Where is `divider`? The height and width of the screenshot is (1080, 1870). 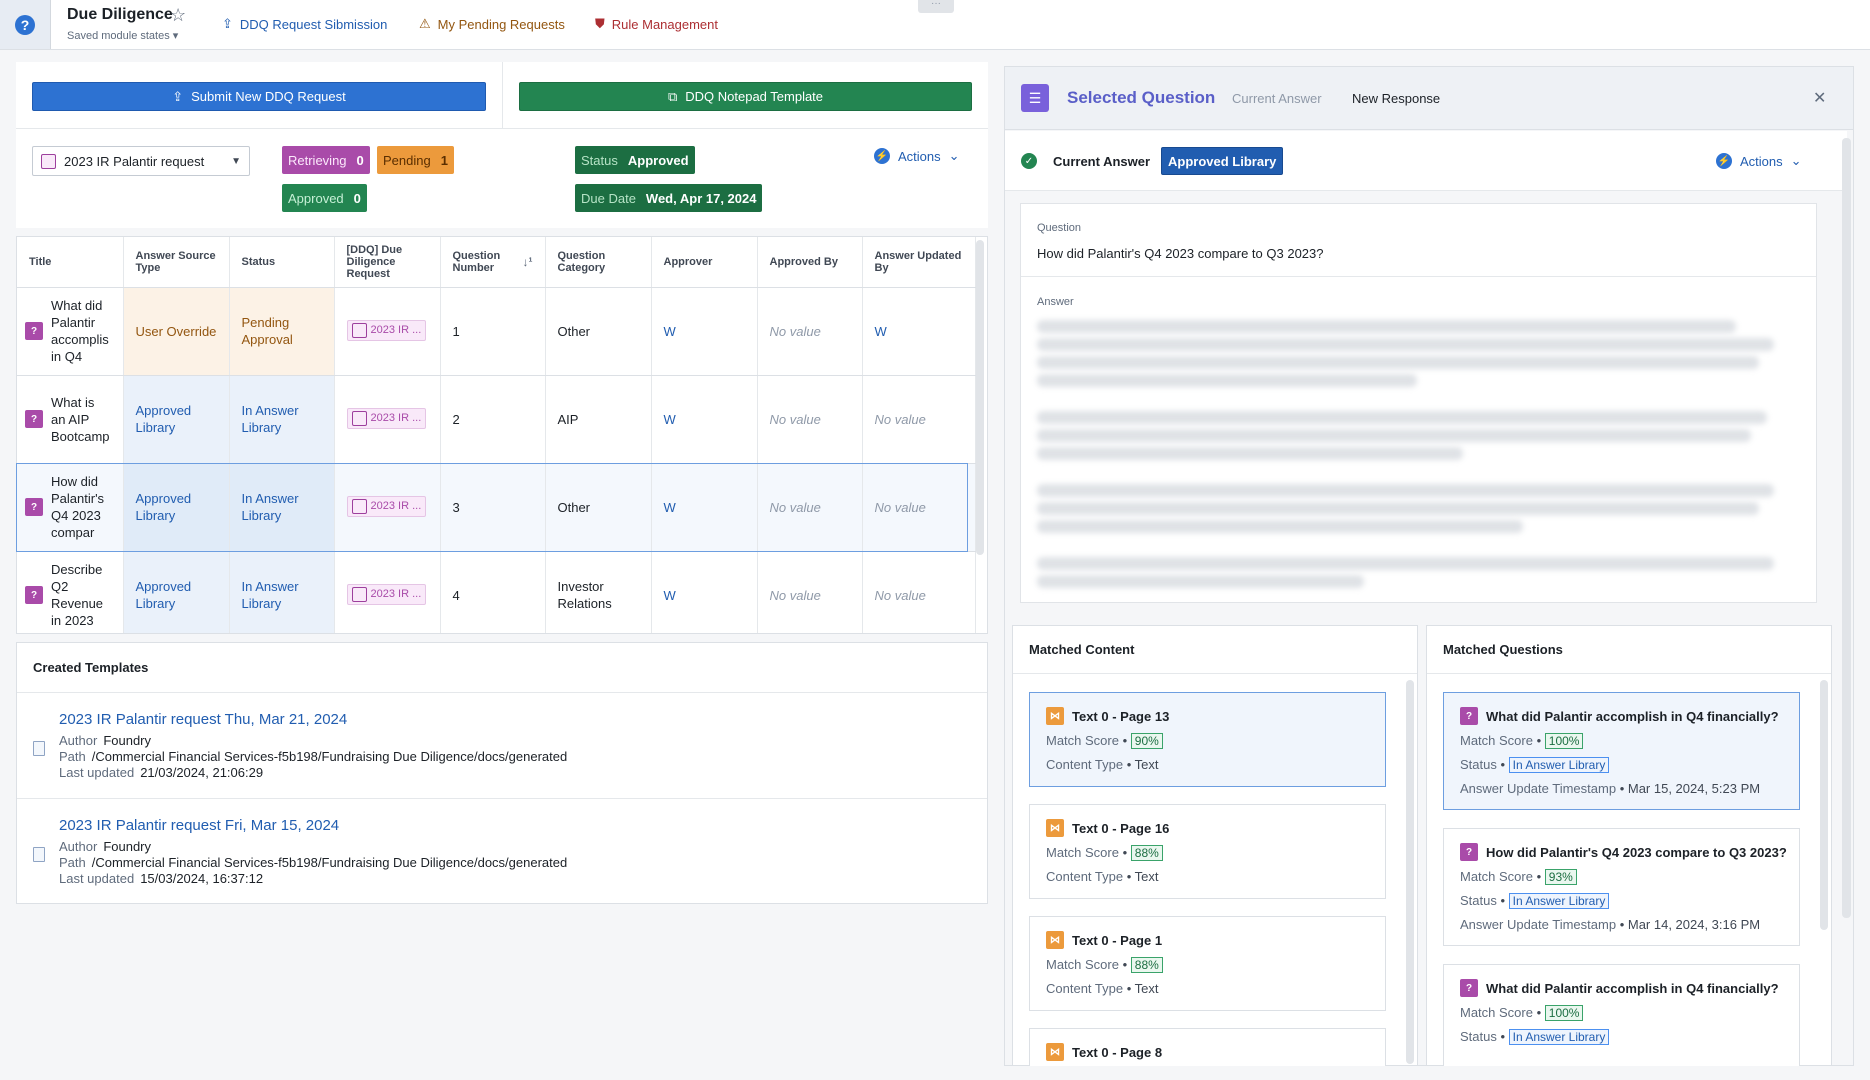 divider is located at coordinates (1418, 276).